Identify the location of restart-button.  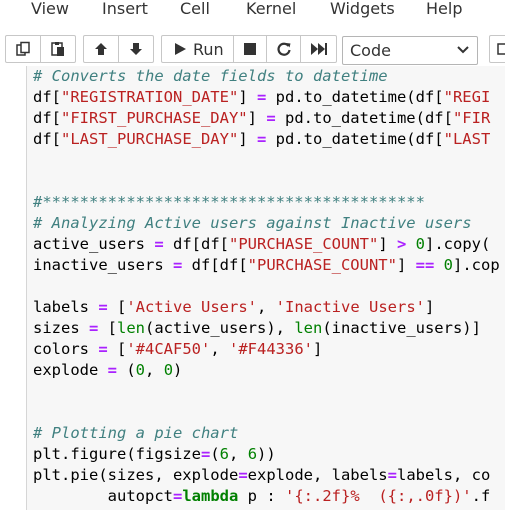
(283, 49).